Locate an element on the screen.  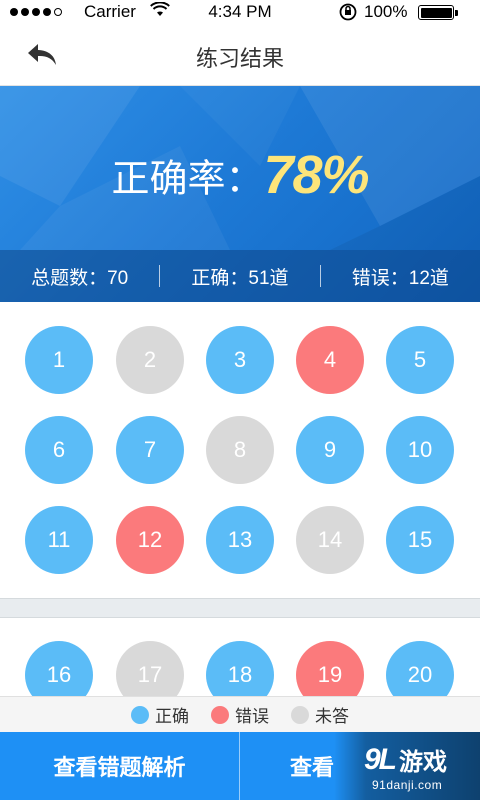
legend-wrong-label: 错误 is located at coordinates (252, 716).